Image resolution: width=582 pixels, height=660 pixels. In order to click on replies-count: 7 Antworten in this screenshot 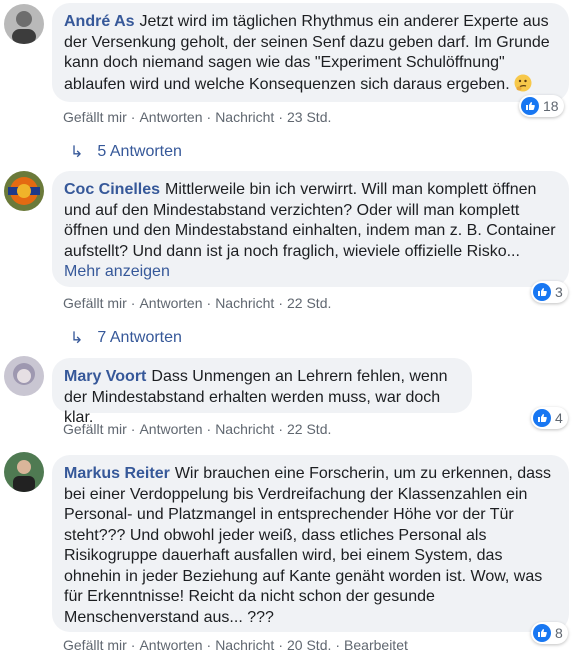, I will do `click(139, 337)`.